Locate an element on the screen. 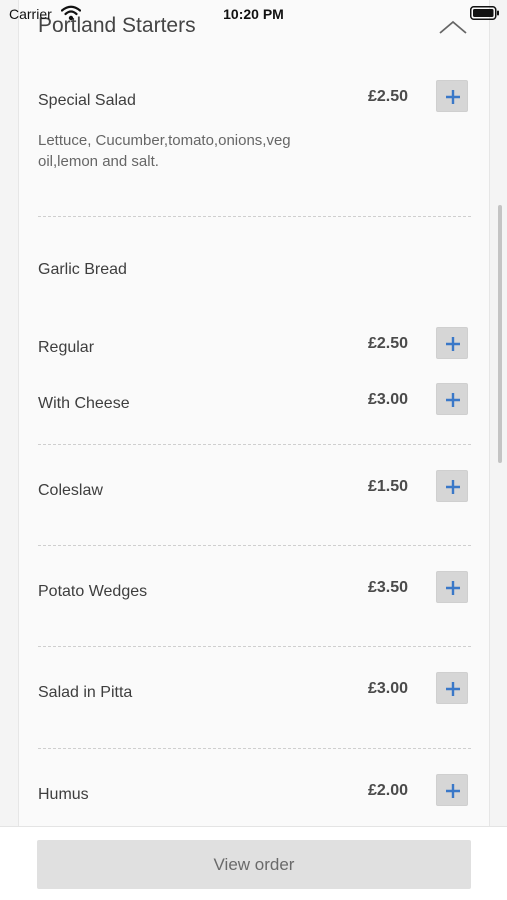  item-name-potato-wedges: Potato Wedges is located at coordinates (93, 591).